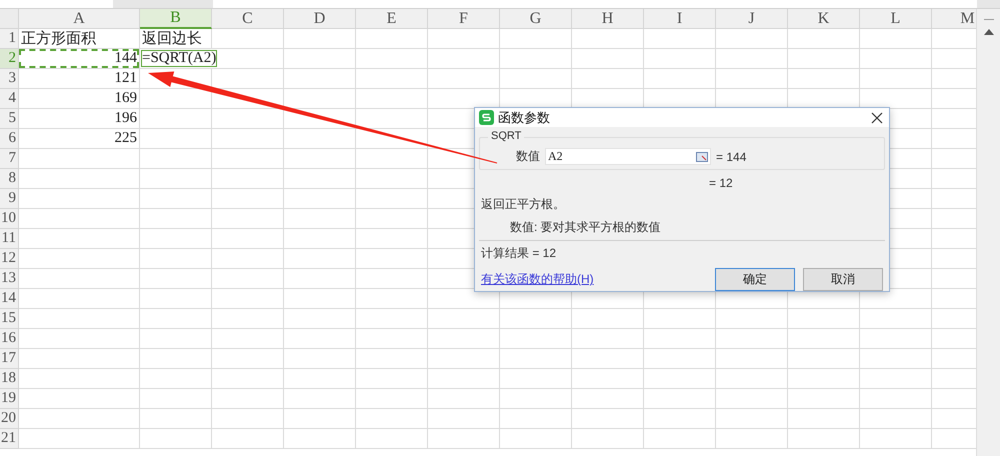  Describe the element at coordinates (989, 20) in the screenshot. I see `minimize-icon` at that location.